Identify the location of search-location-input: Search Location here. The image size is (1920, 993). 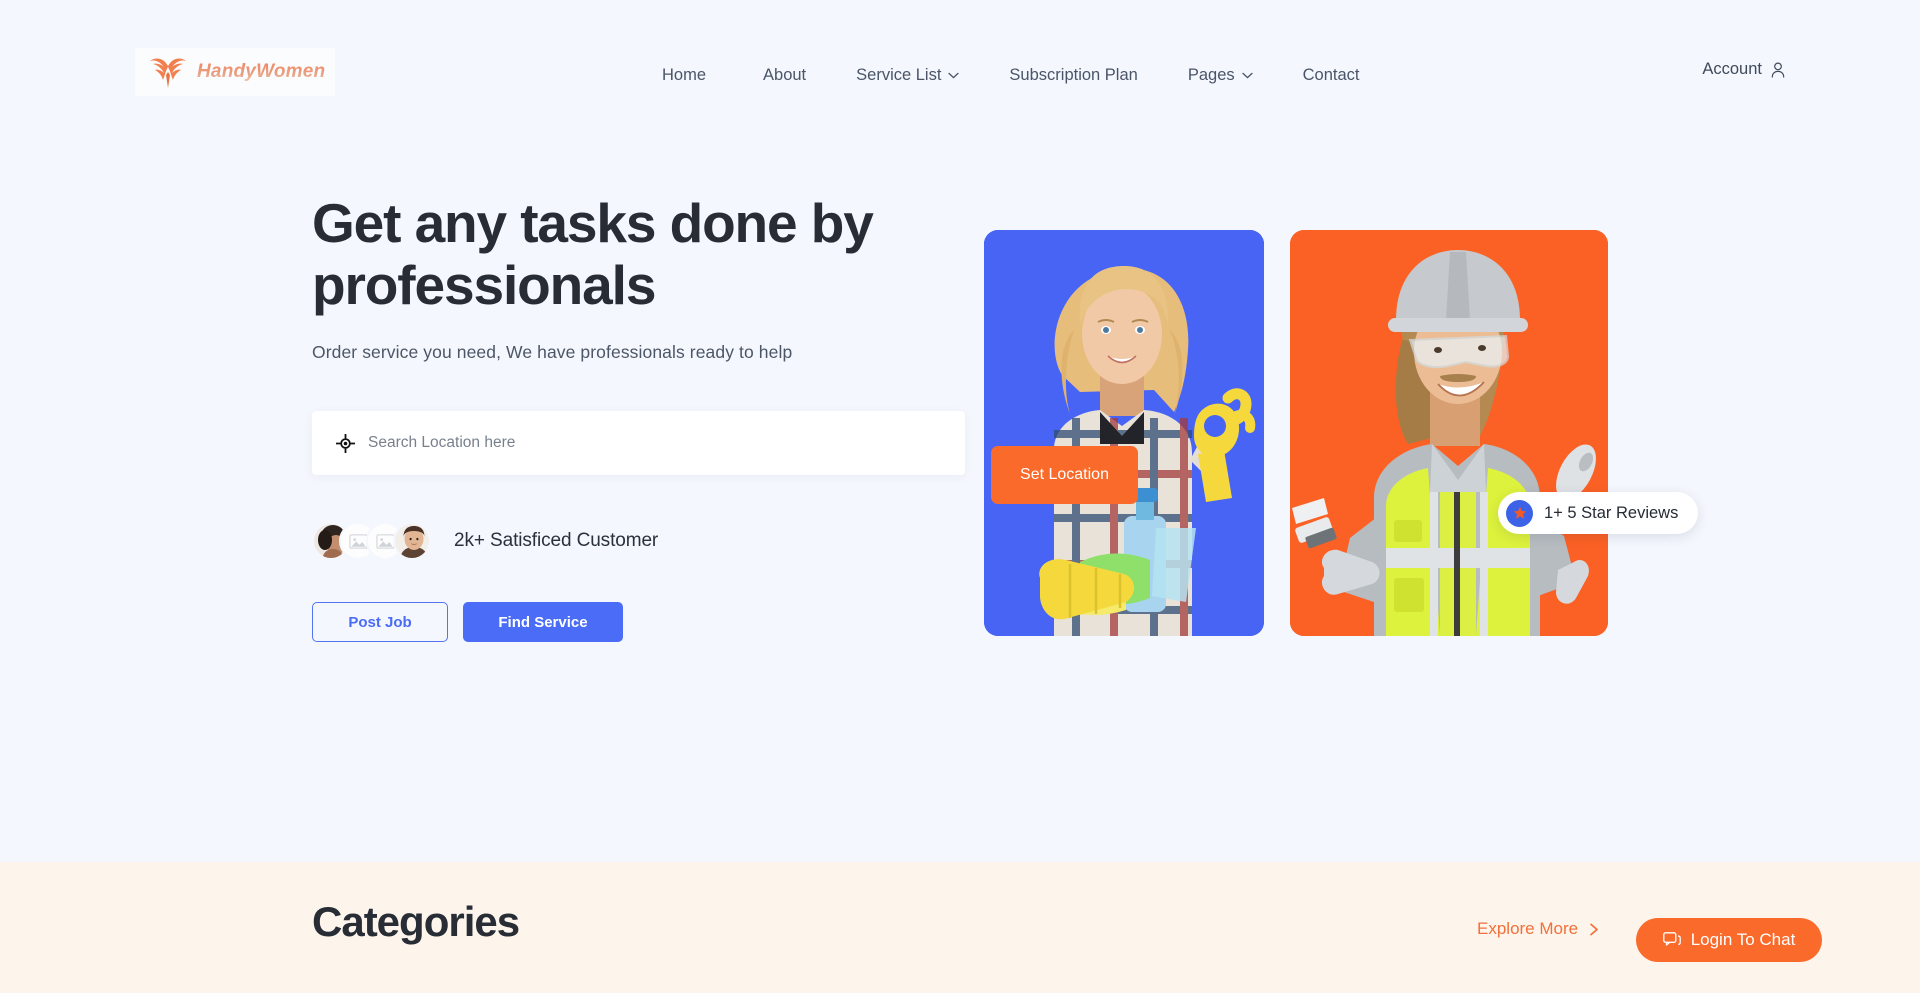
(638, 443).